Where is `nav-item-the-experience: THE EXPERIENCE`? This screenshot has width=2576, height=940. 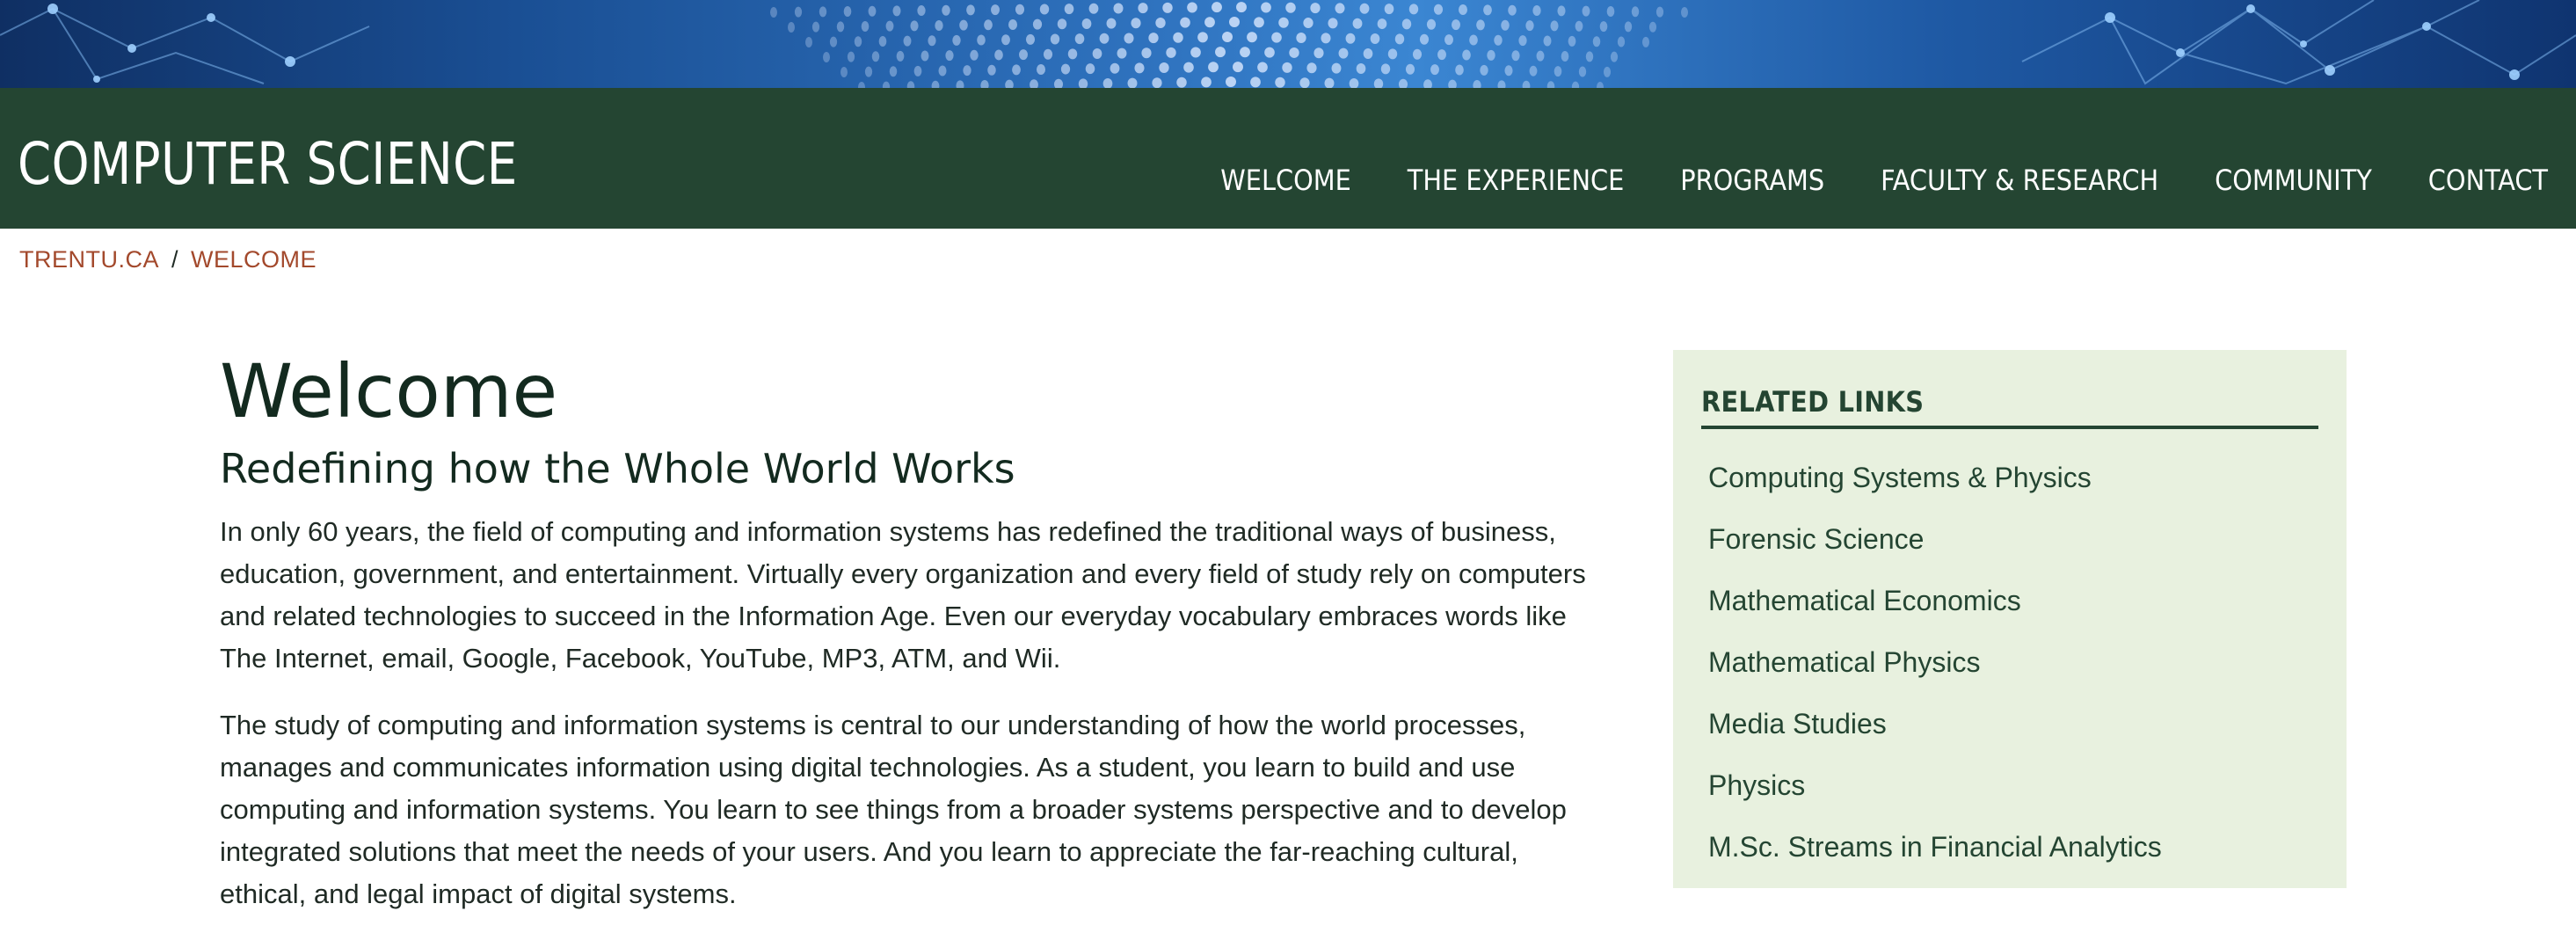 nav-item-the-experience: THE EXPERIENCE is located at coordinates (1516, 180).